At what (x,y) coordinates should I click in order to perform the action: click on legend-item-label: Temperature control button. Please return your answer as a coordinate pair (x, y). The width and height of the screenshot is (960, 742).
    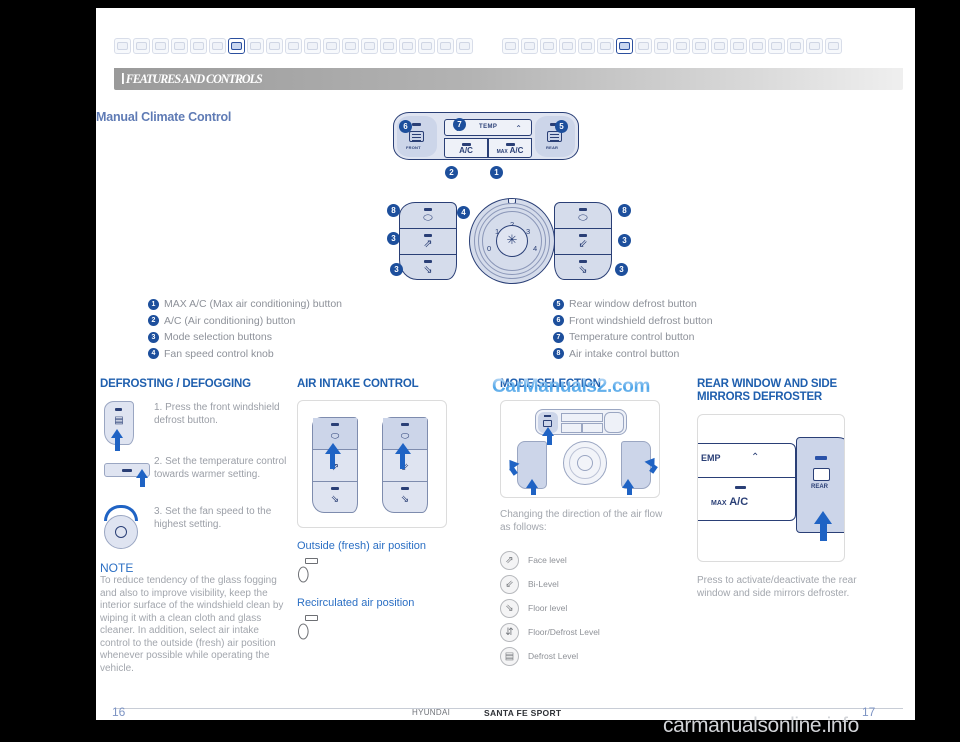
    Looking at the image, I should click on (632, 337).